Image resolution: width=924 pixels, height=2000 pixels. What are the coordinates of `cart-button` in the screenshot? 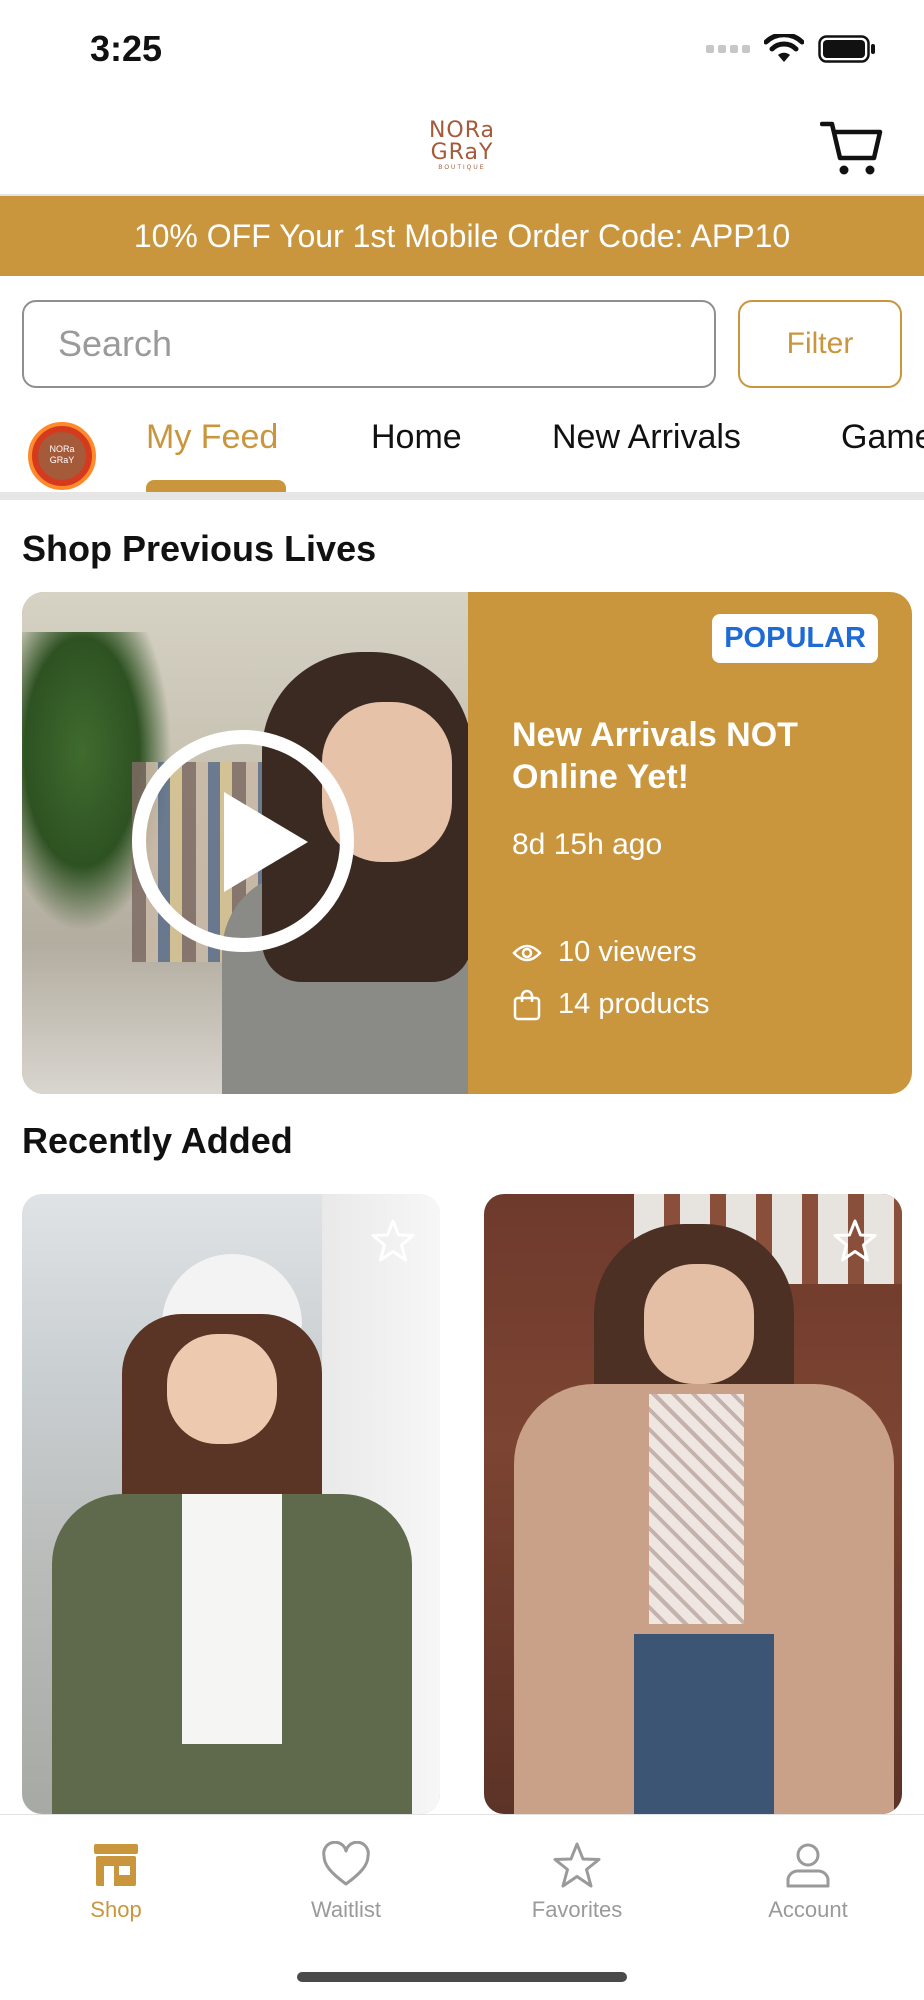 It's located at (851, 148).